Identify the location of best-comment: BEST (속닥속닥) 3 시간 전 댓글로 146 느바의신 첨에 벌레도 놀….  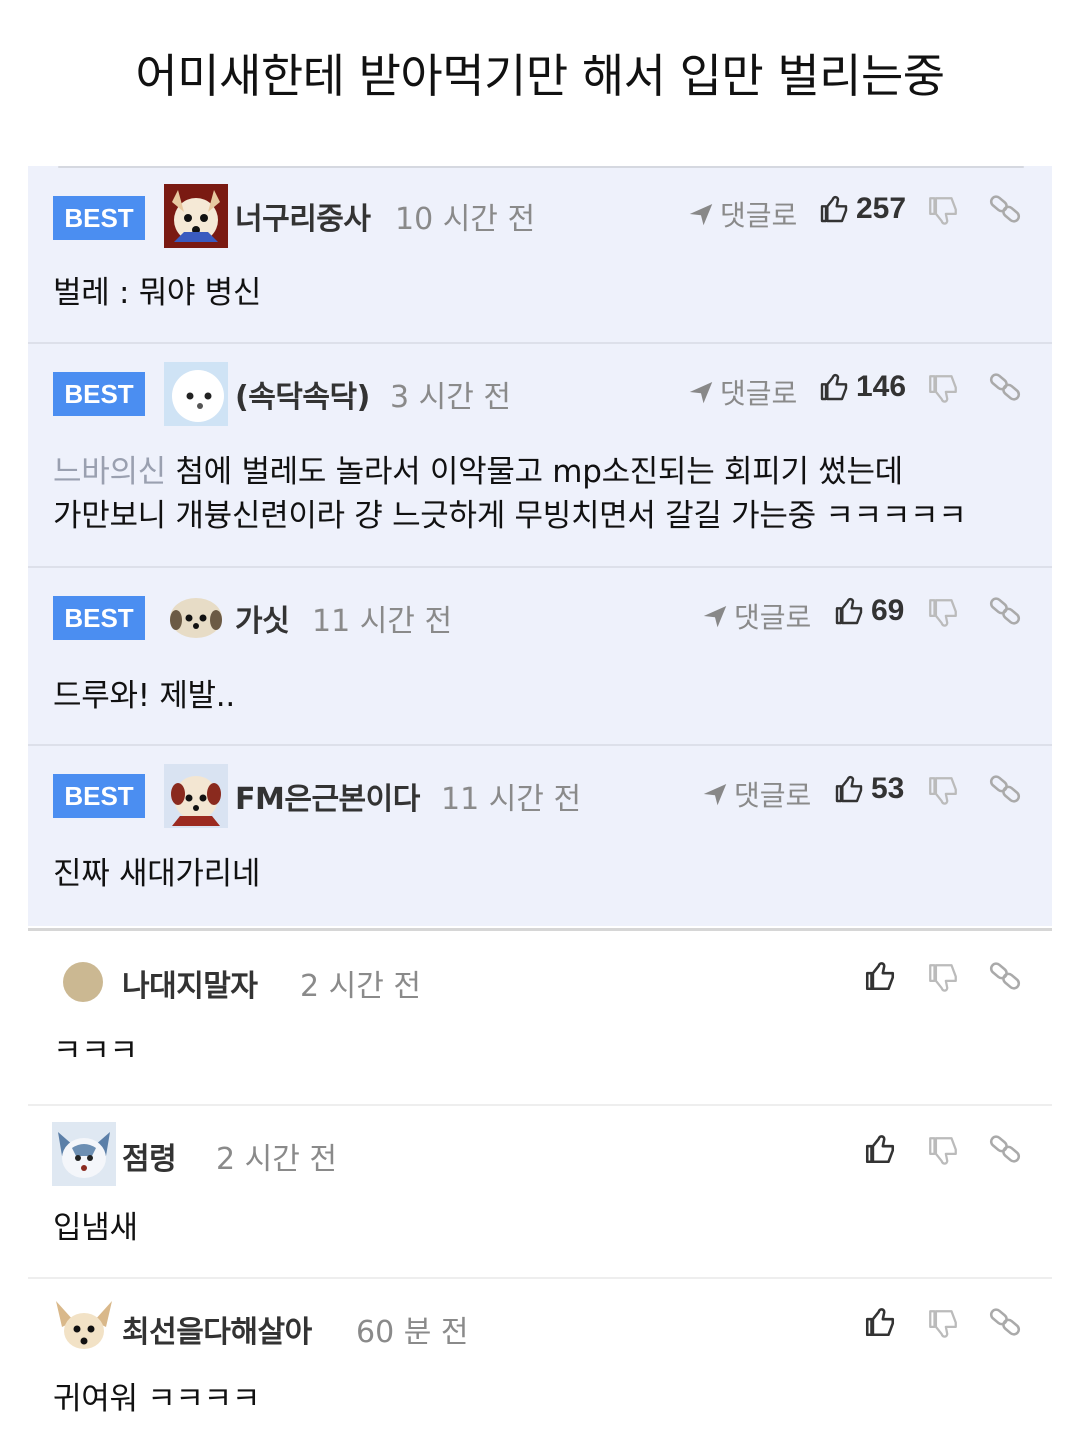
(540, 456).